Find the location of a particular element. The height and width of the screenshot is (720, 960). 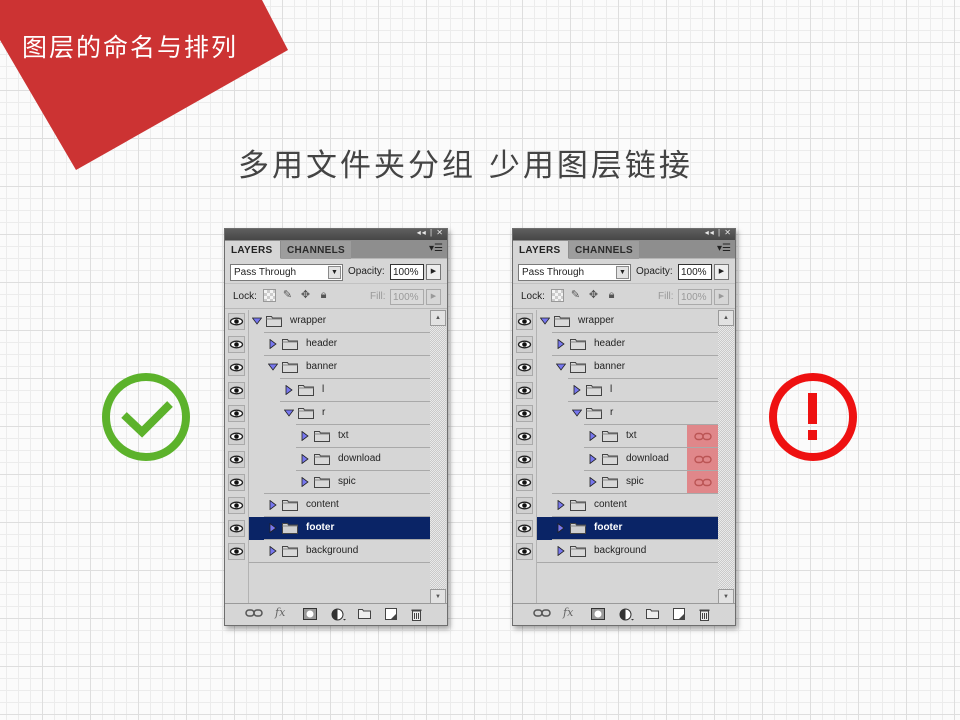

layer-row-download: download is located at coordinates (327, 459).